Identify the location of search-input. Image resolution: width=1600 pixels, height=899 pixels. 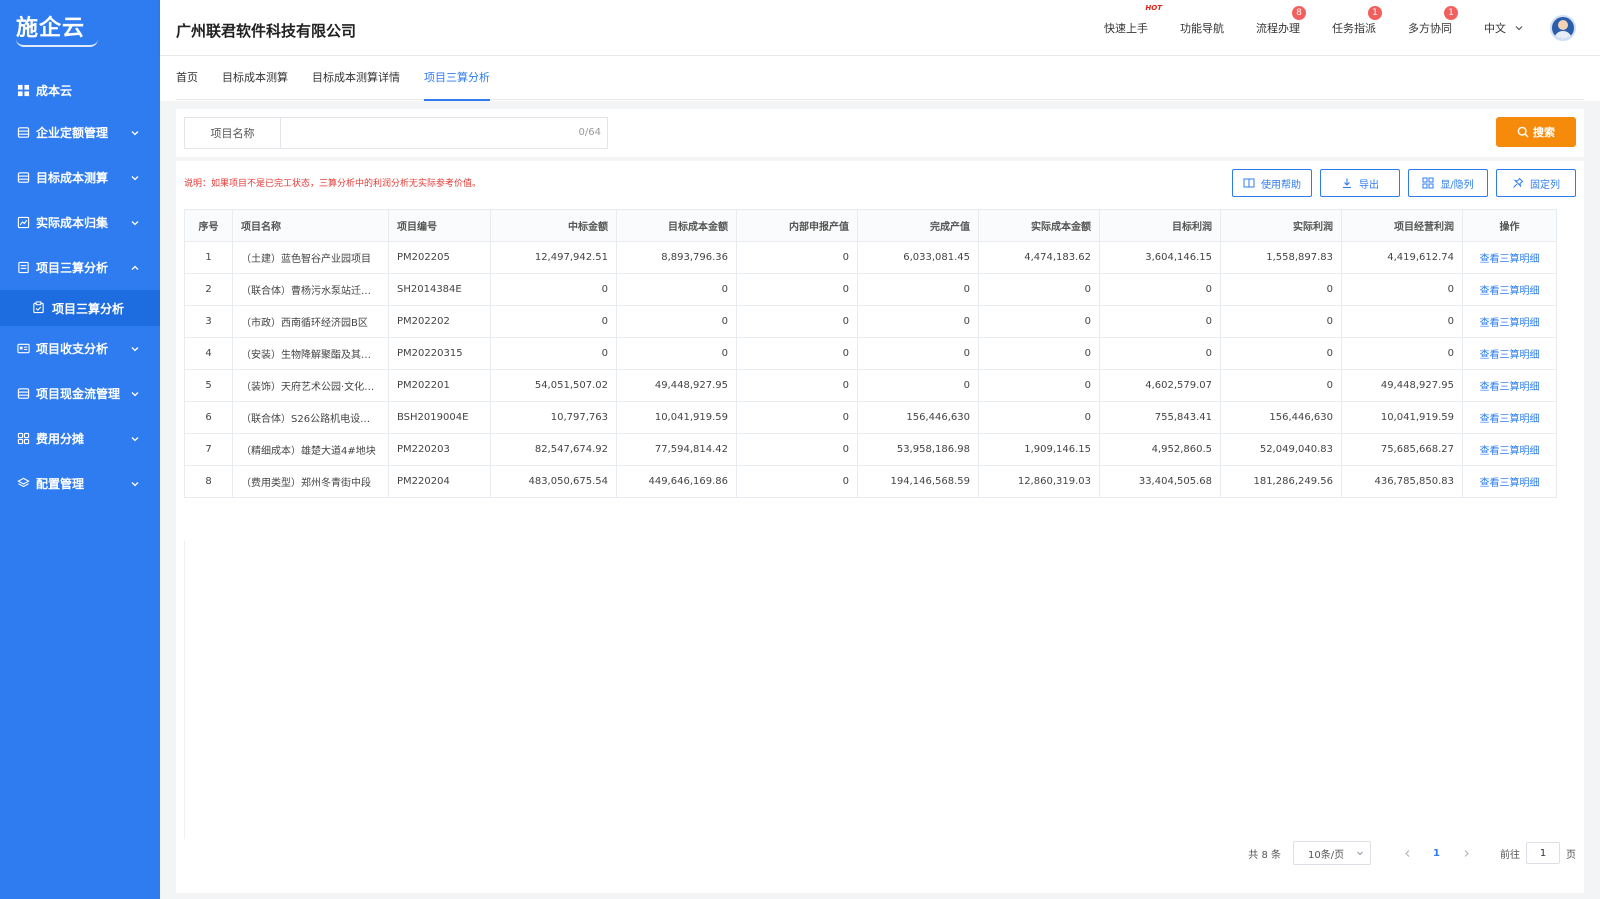
(444, 133).